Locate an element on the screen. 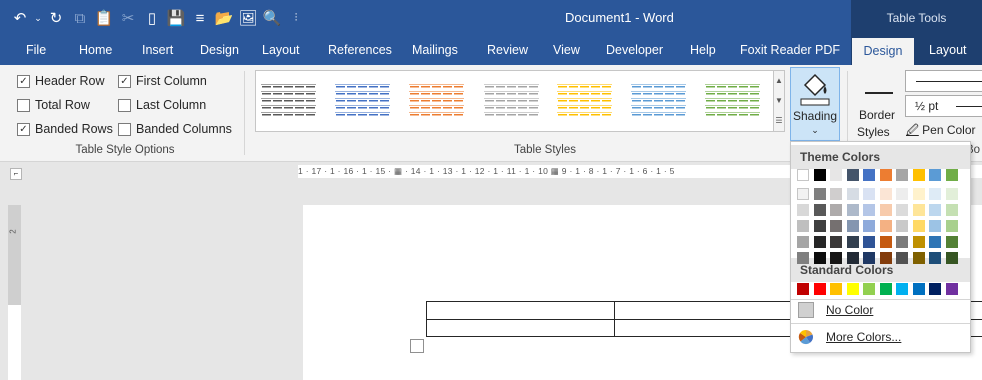  gallery-more-icon: ☰ is located at coordinates (779, 121).